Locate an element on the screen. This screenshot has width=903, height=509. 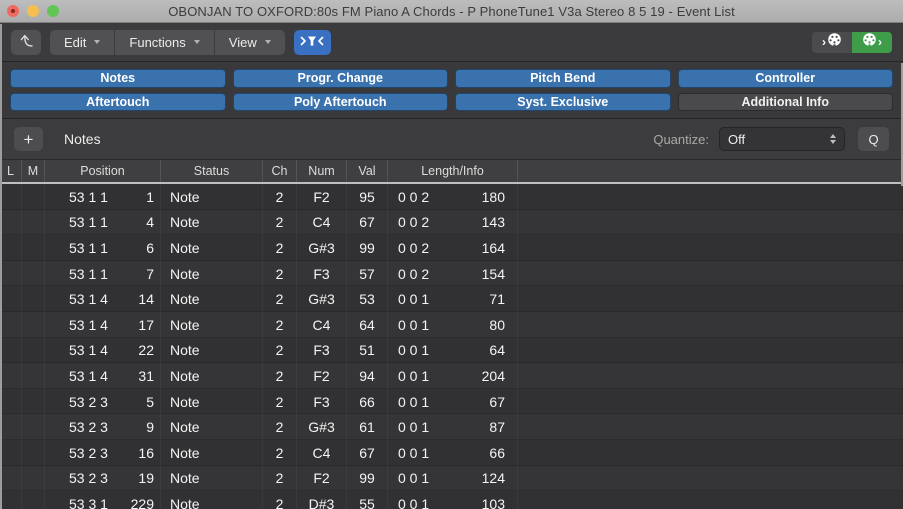
quantize-apply-button: Q is located at coordinates (873, 139).